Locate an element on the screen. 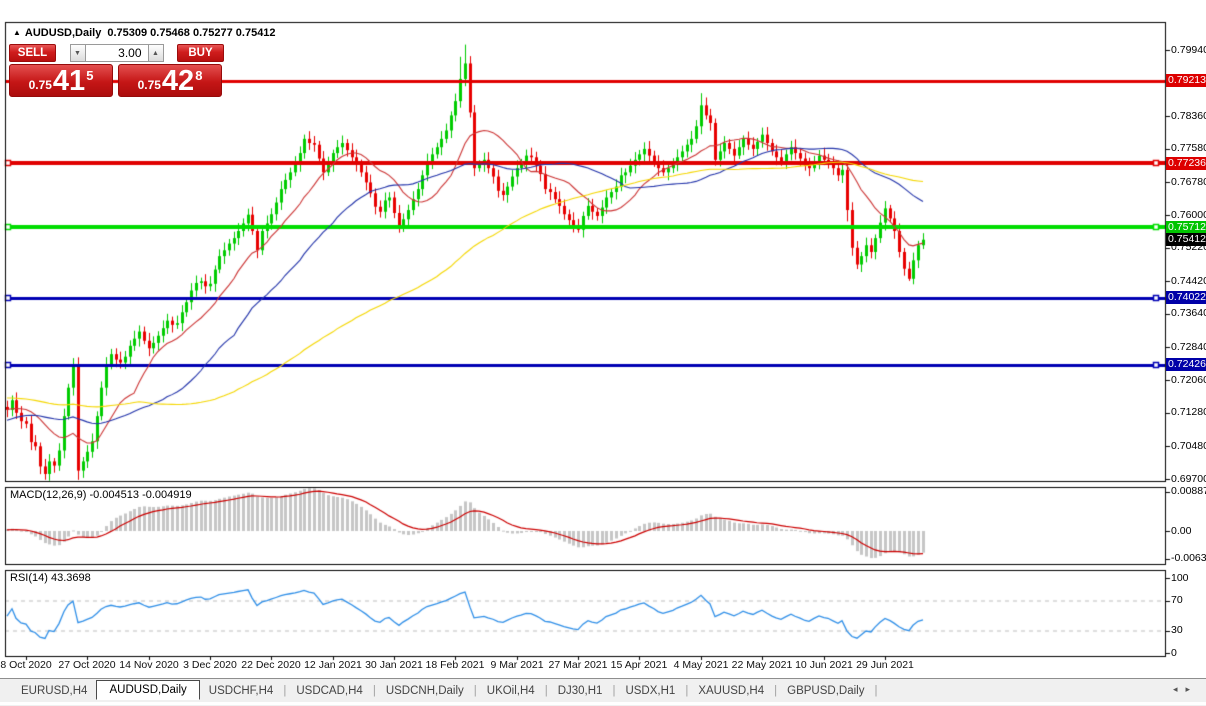 Image resolution: width=1206 pixels, height=706 pixels. volume-input is located at coordinates (116, 53).